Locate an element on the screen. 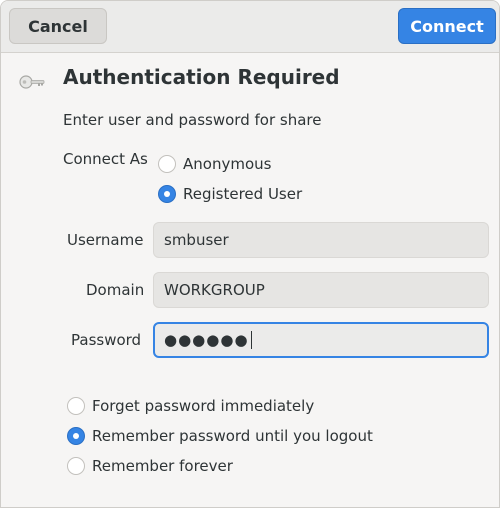 The image size is (500, 508). password-masked-value: ●●●●●● is located at coordinates (206, 340).